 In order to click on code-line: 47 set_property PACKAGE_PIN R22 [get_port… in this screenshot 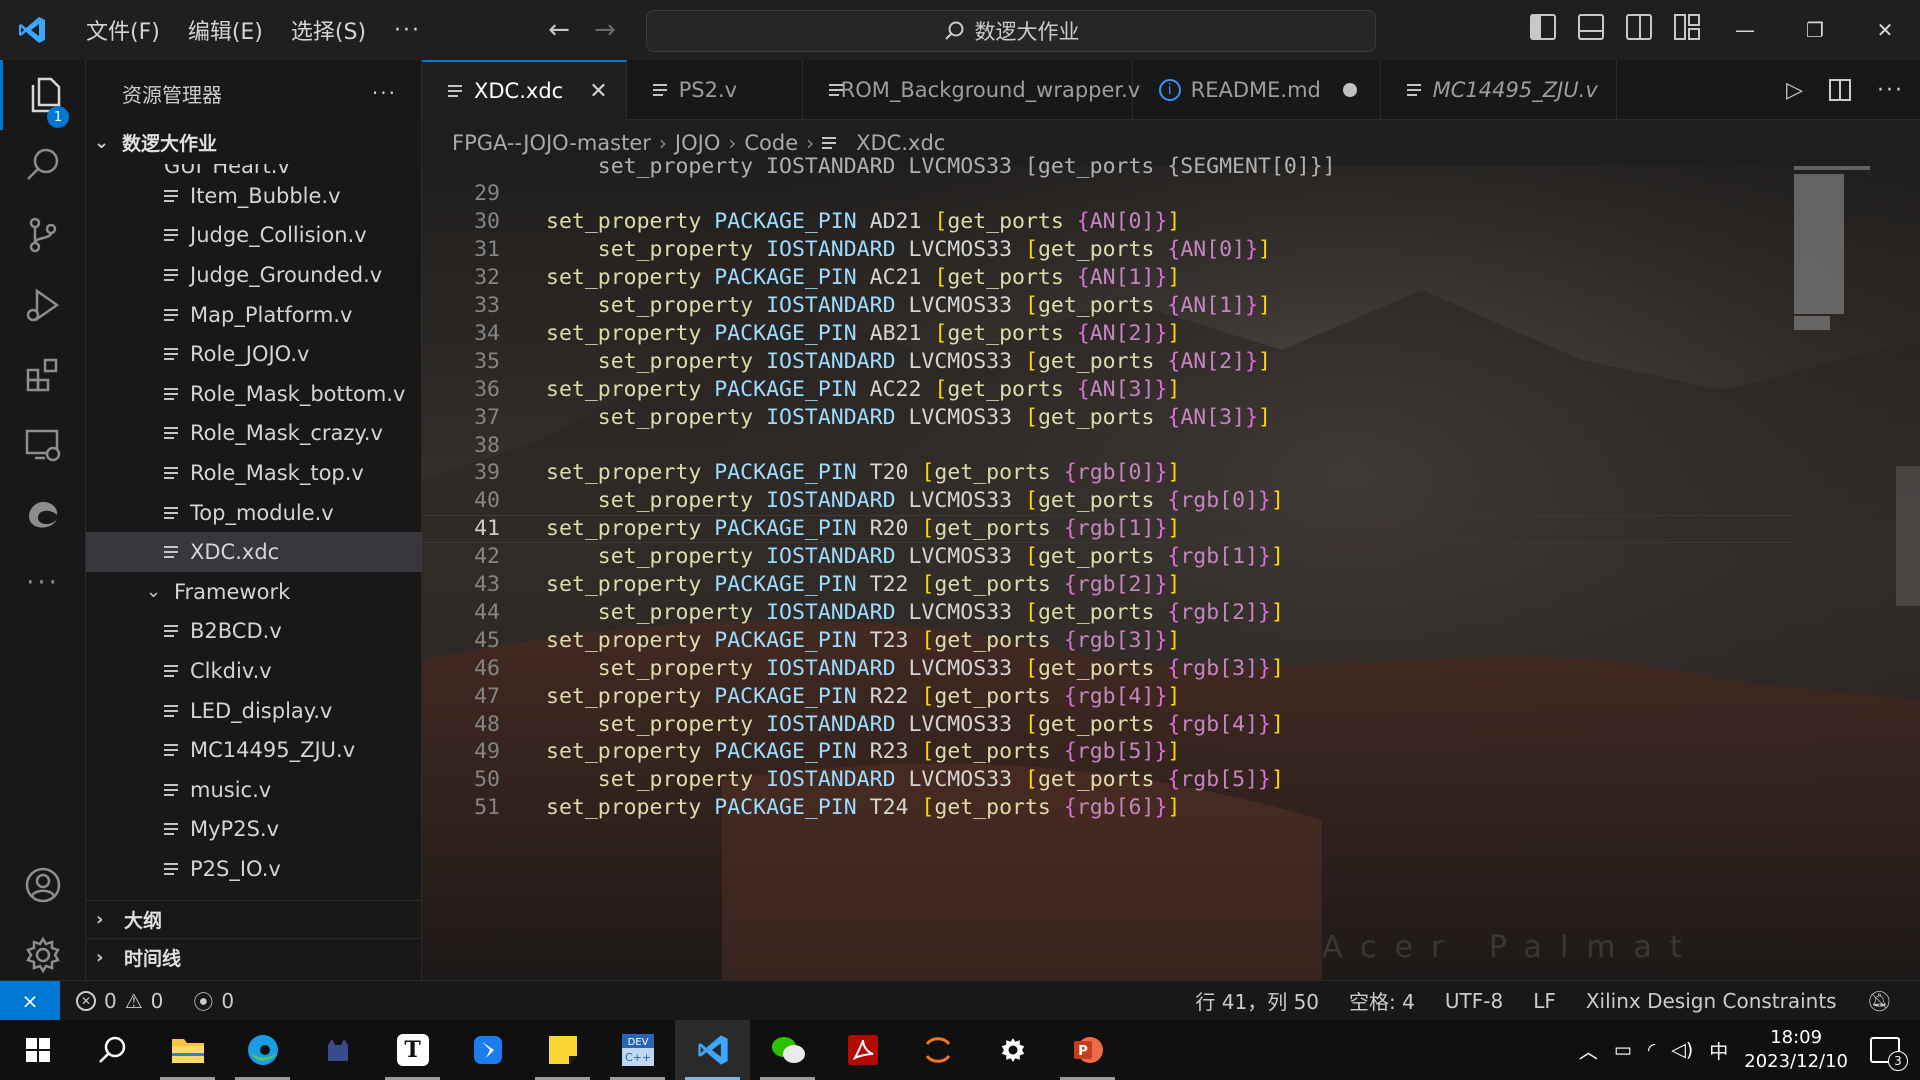, I will do `click(1107, 696)`.